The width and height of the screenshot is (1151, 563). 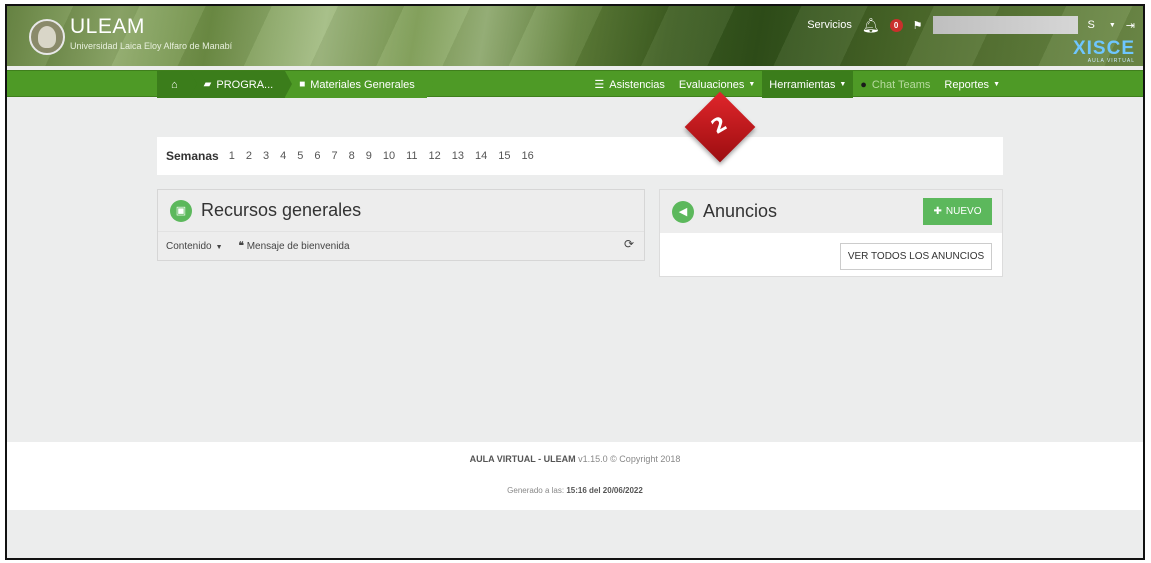 I want to click on new-announcement-button: ✚ NUEVO, so click(x=957, y=211).